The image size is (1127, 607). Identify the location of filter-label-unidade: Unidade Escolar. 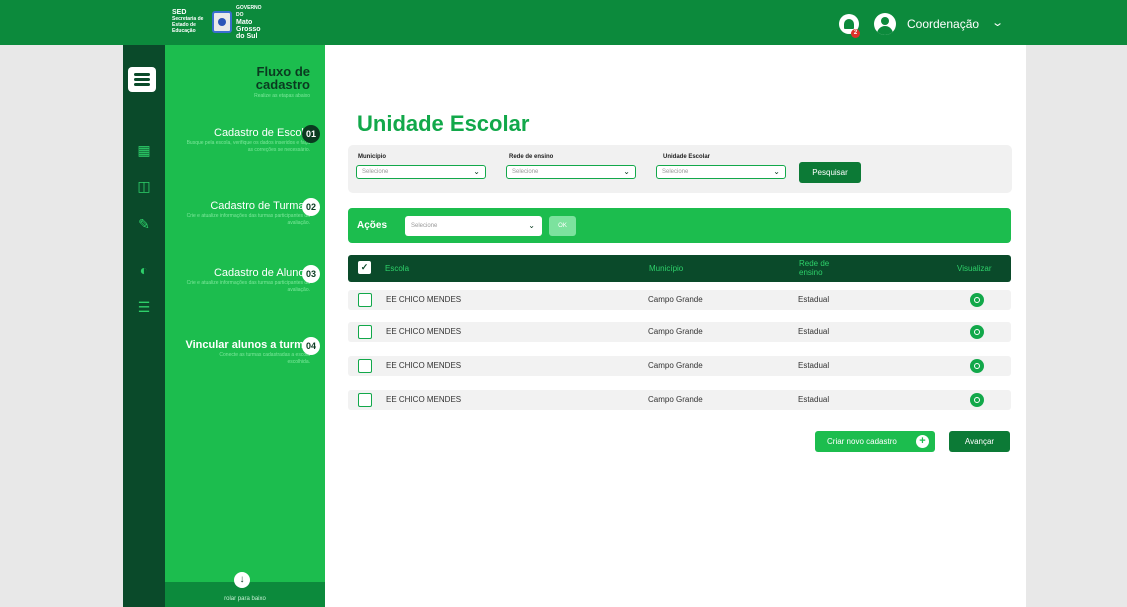
(687, 157).